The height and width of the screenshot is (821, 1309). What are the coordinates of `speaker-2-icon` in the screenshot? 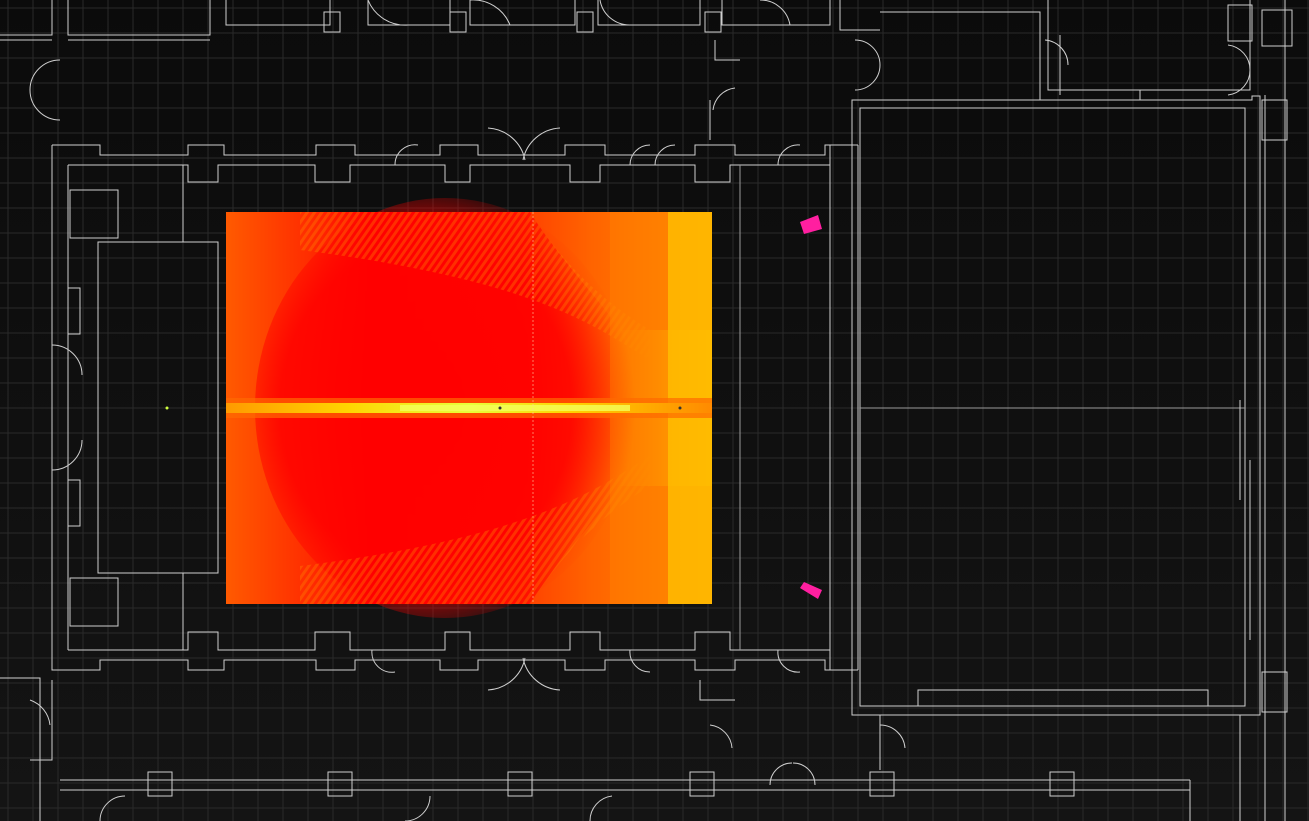 It's located at (811, 590).